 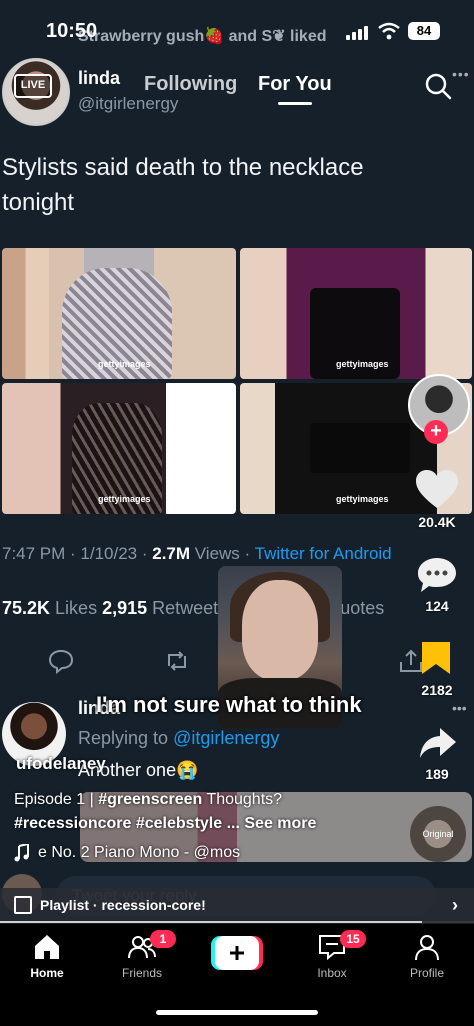 I want to click on video-progress-fill, so click(x=211, y=922).